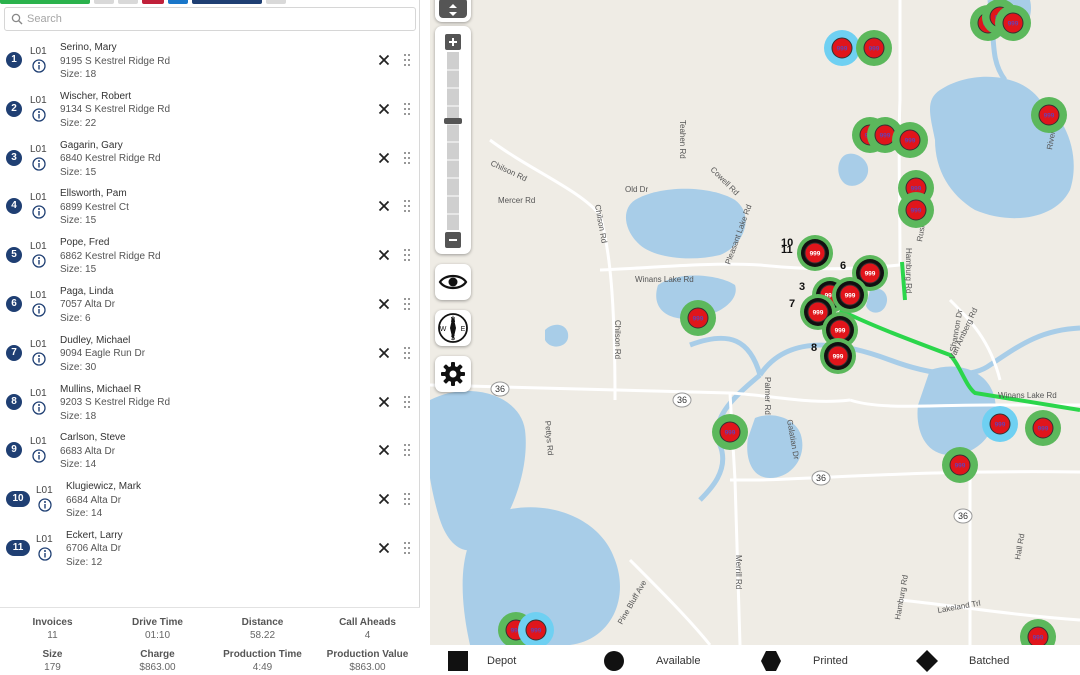  What do you see at coordinates (452, 320) in the screenshot?
I see `svg-text: N` at bounding box center [452, 320].